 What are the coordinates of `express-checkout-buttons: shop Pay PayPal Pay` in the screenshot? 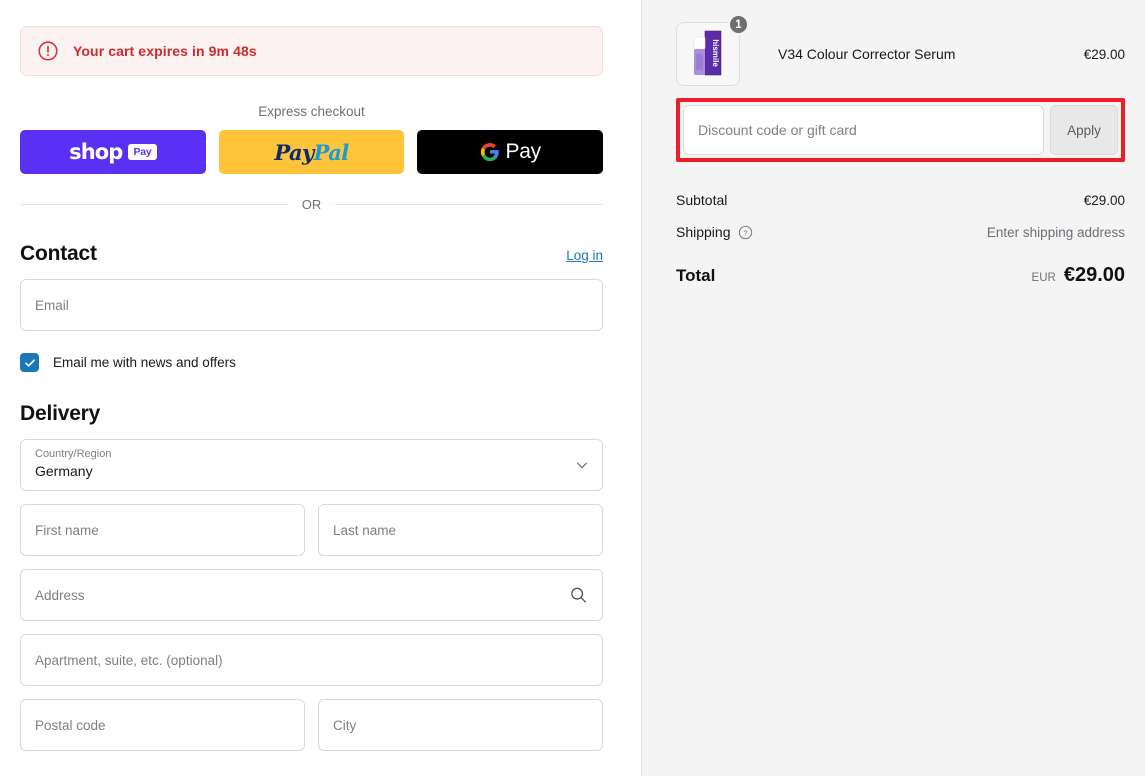 It's located at (312, 152).